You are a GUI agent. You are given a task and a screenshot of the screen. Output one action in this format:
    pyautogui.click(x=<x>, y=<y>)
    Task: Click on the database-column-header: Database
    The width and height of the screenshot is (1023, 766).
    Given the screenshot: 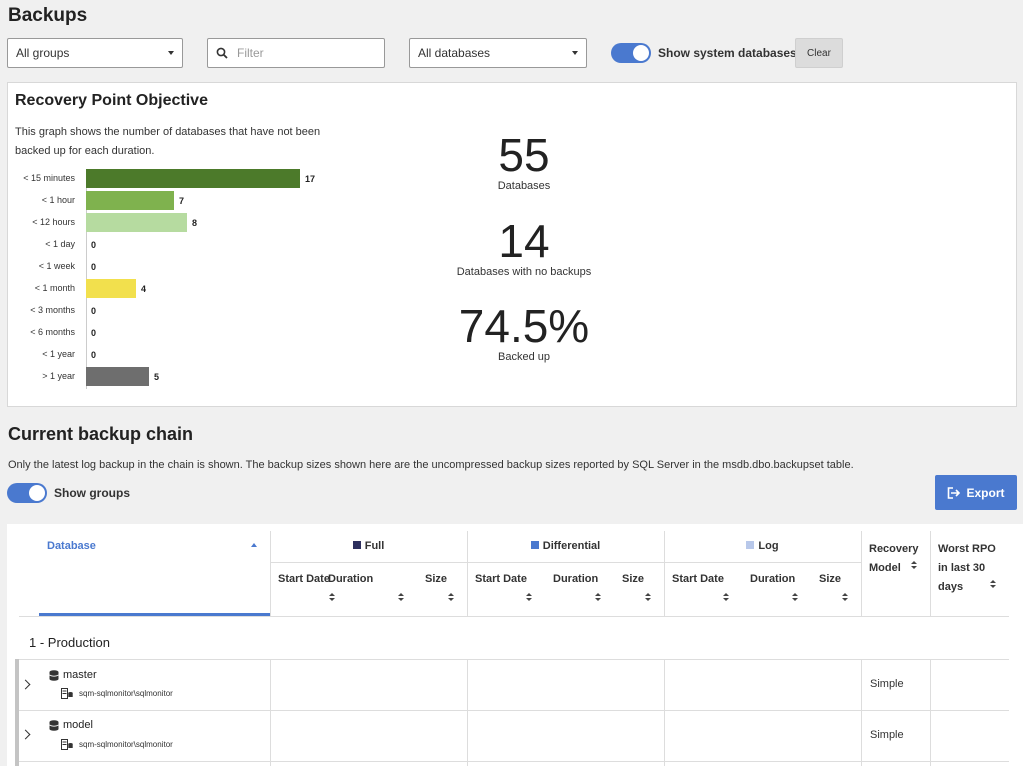 What is the action you would take?
    pyautogui.click(x=71, y=546)
    